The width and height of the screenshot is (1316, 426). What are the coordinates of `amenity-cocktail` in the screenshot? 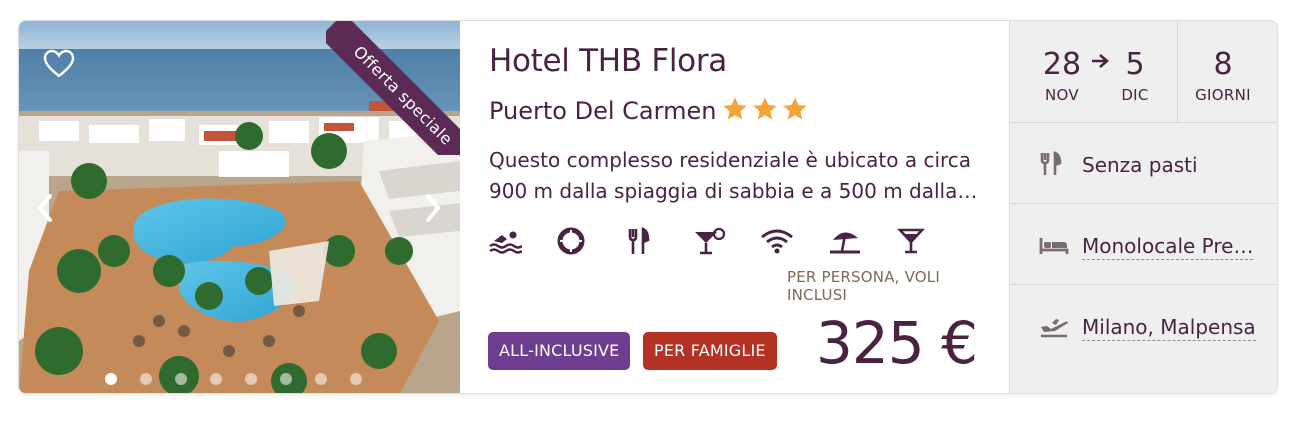 It's located at (726, 241).